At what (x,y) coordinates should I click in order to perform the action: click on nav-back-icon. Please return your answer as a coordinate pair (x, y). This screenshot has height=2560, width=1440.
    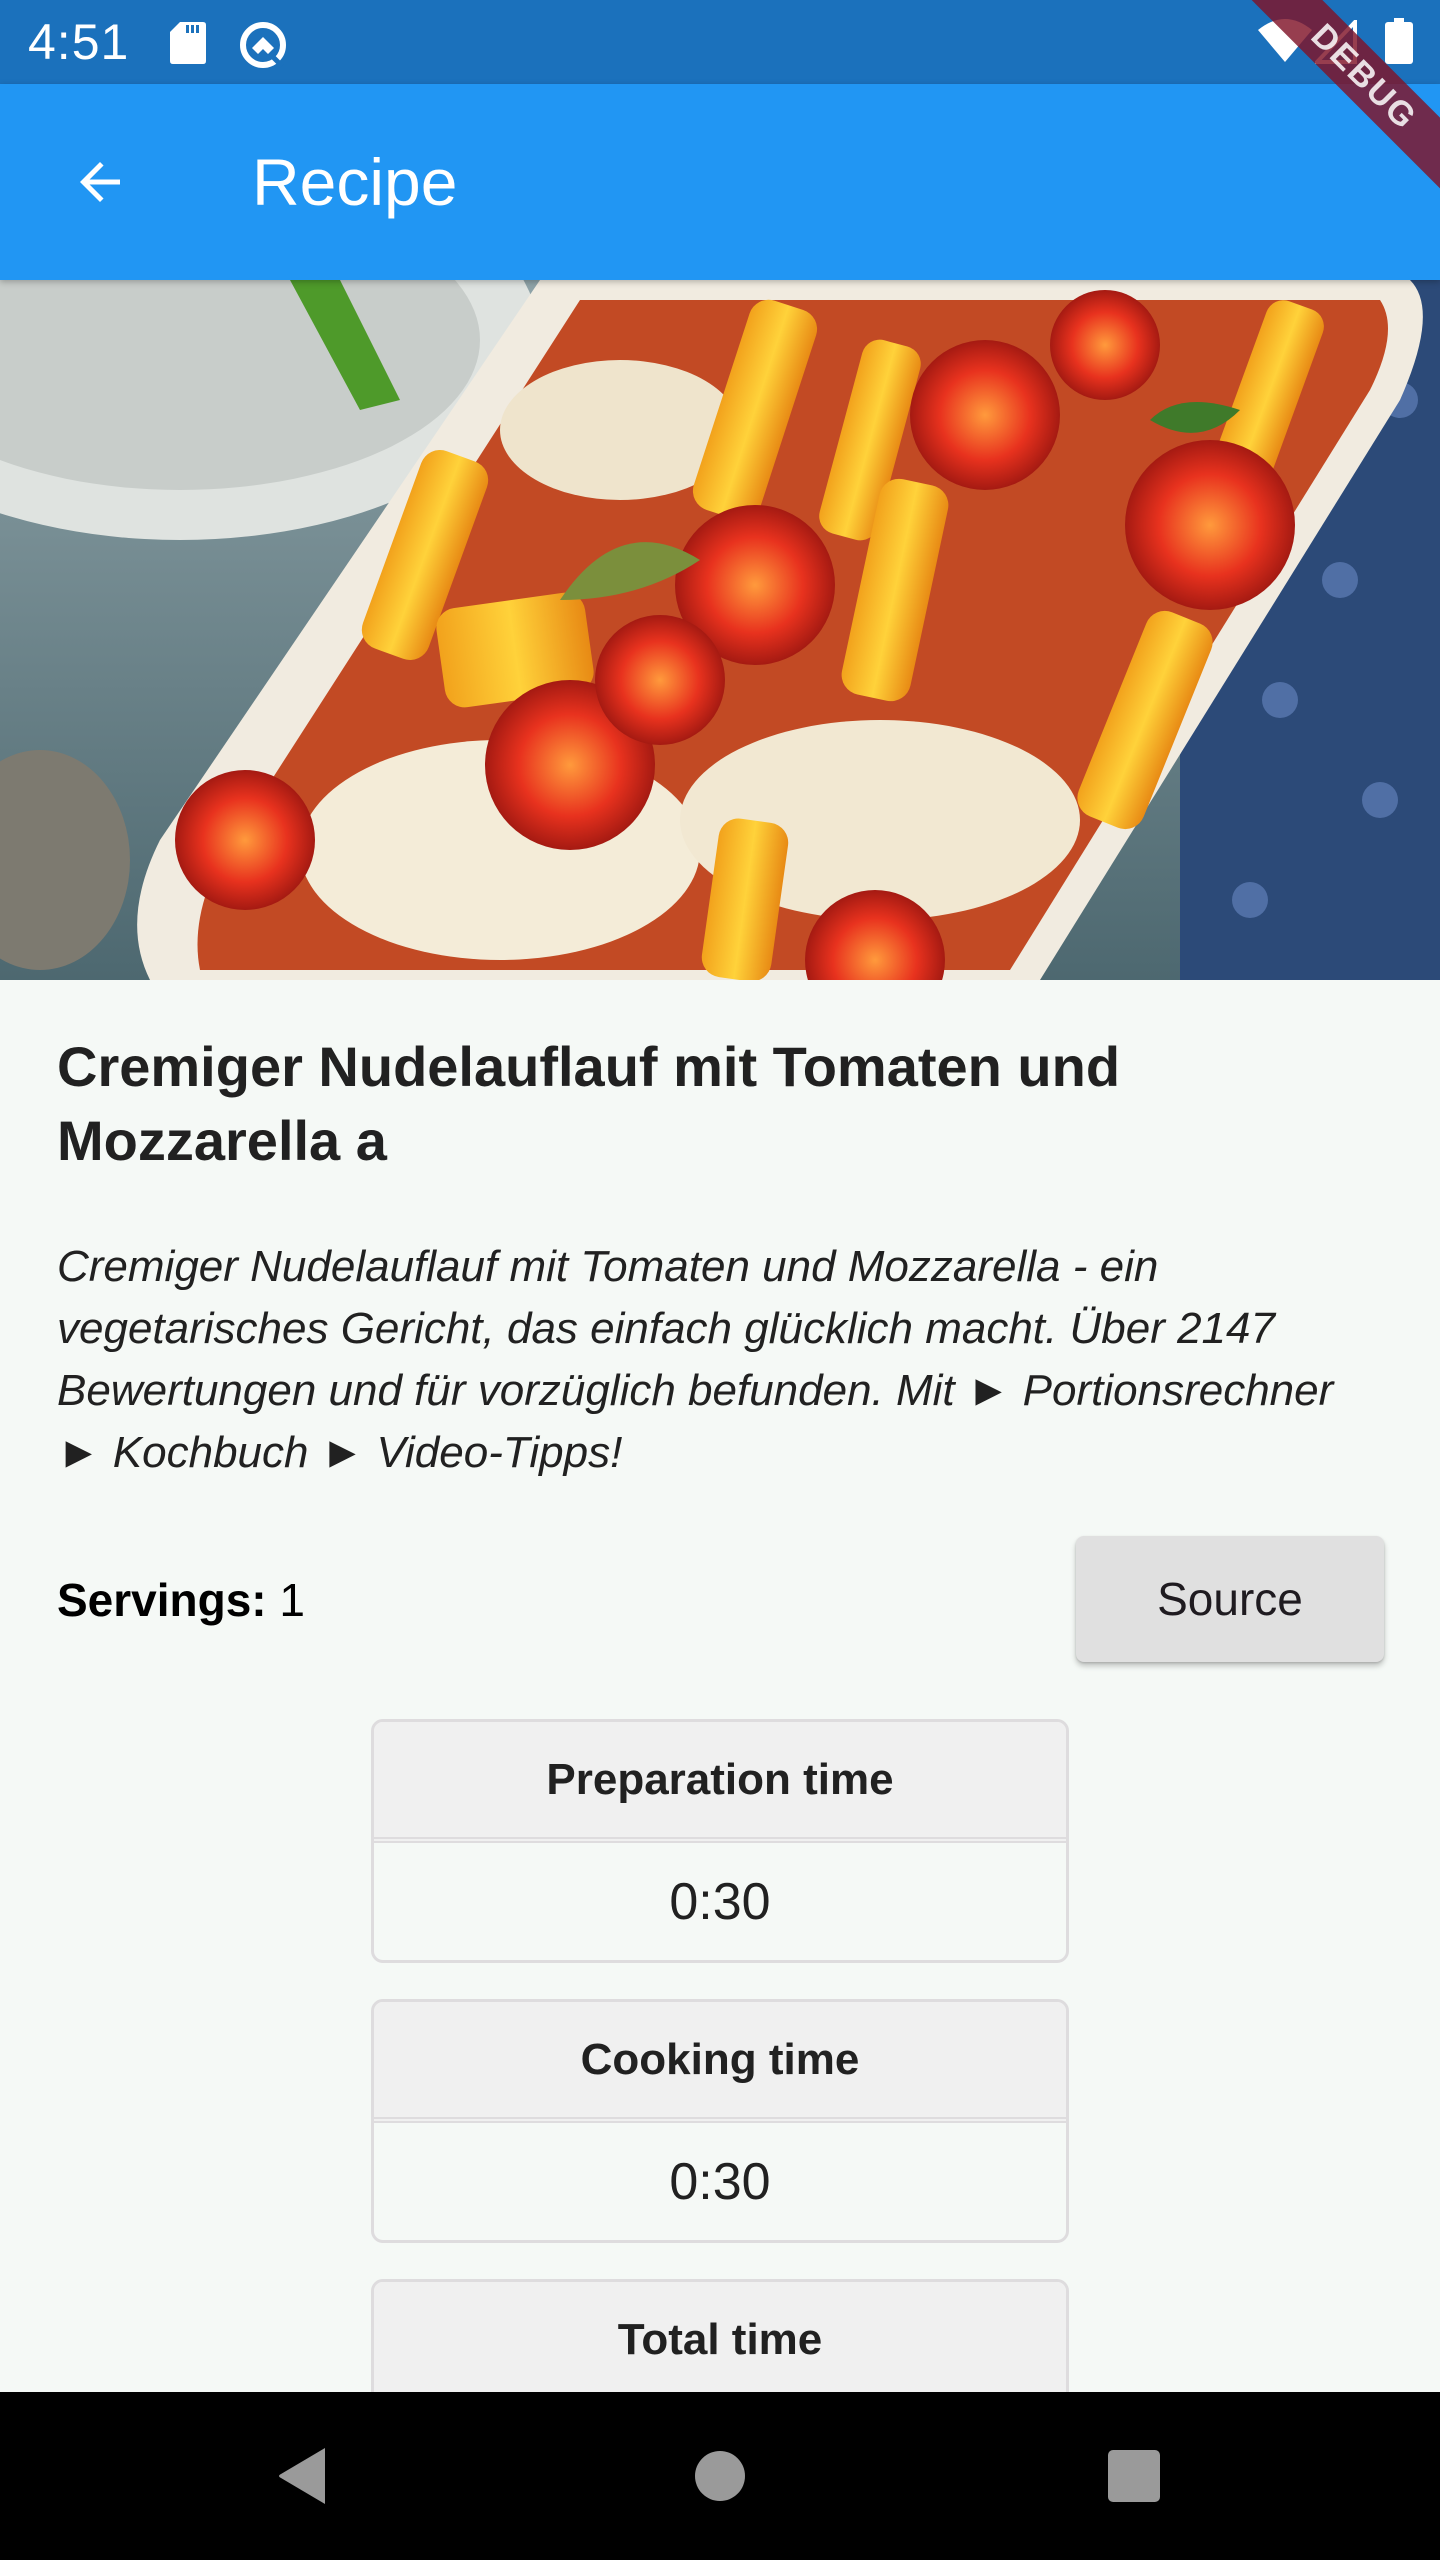
    Looking at the image, I should click on (302, 2476).